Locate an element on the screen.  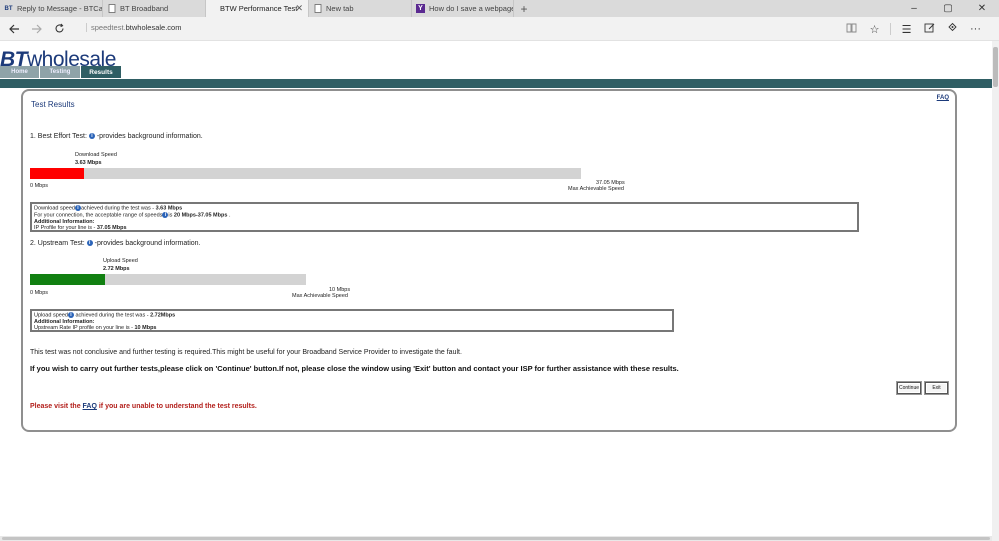
download-zero-label: 0 Mbps is located at coordinates (39, 186).